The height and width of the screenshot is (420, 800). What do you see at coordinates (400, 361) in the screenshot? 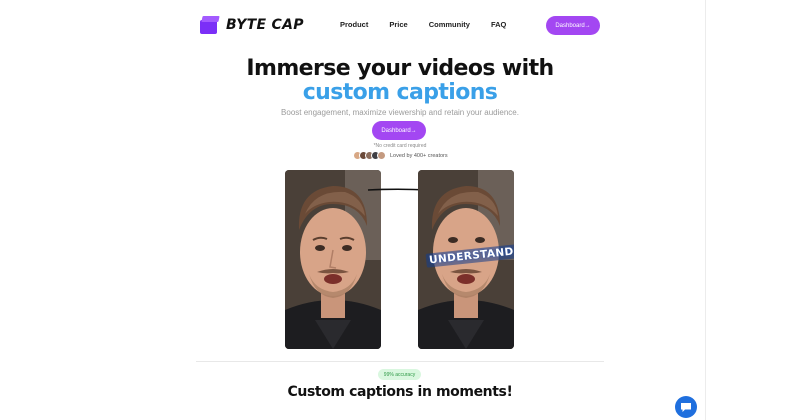
I see `section-divider` at bounding box center [400, 361].